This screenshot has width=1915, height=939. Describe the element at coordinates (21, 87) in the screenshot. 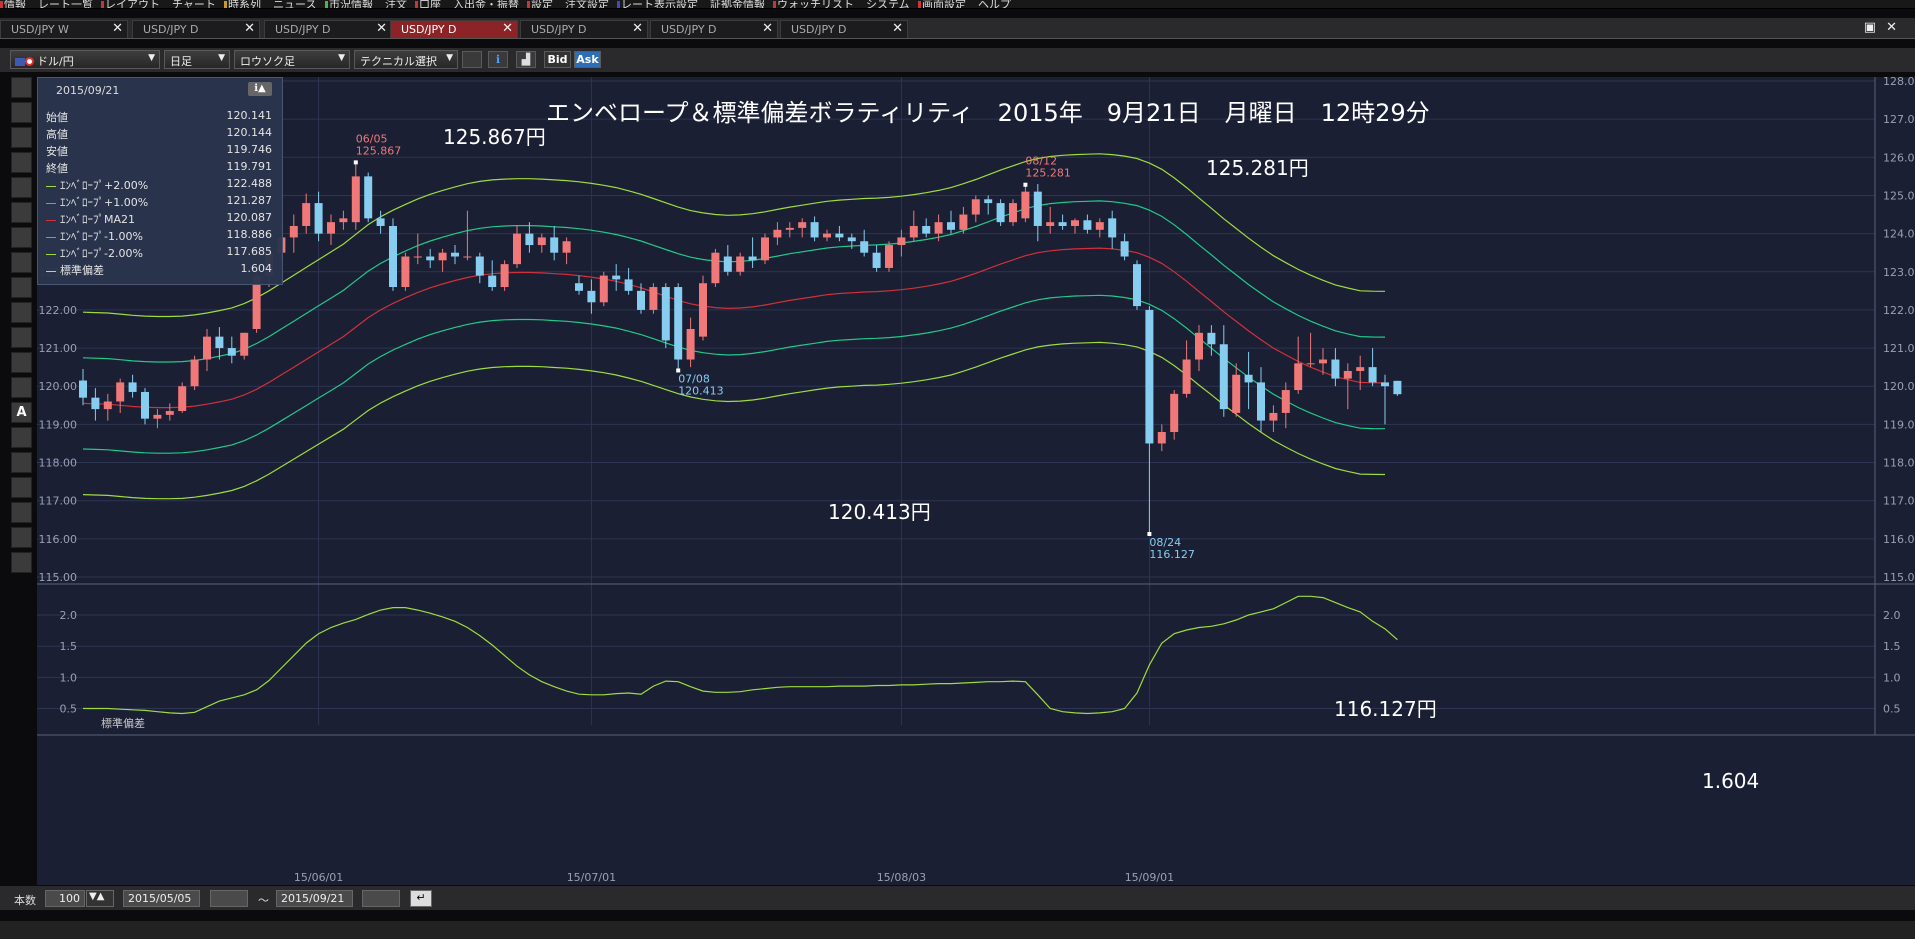

I see `crosshair-icon` at that location.